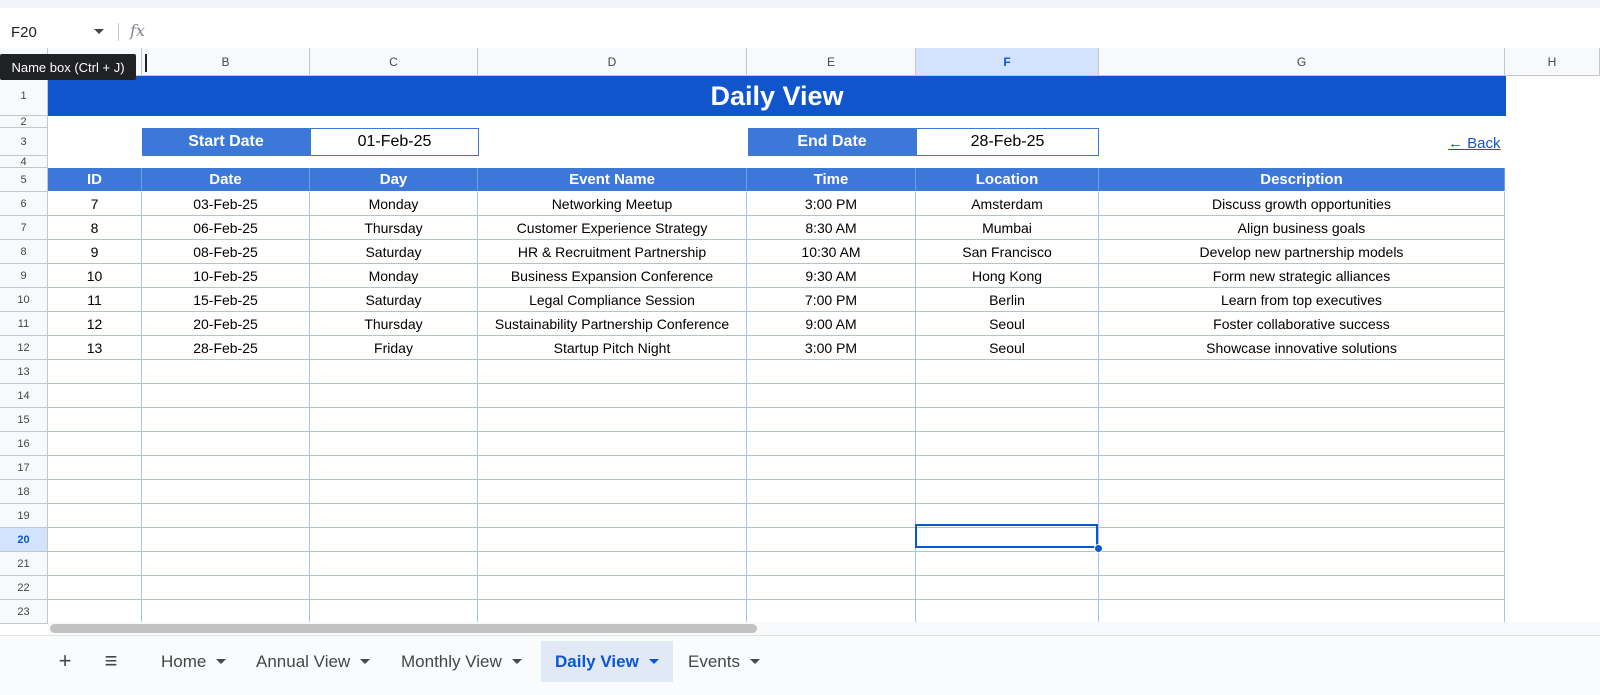  What do you see at coordinates (1474, 143) in the screenshot?
I see `back-link: ← Back` at bounding box center [1474, 143].